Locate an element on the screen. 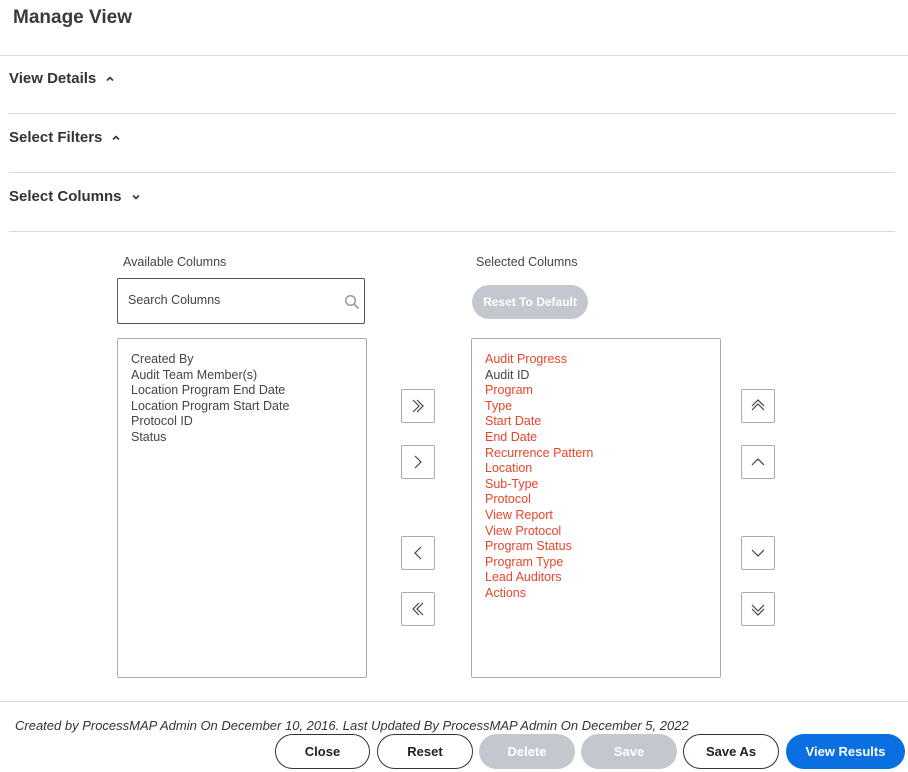 This screenshot has height=772, width=908. save-button: Save is located at coordinates (629, 751).